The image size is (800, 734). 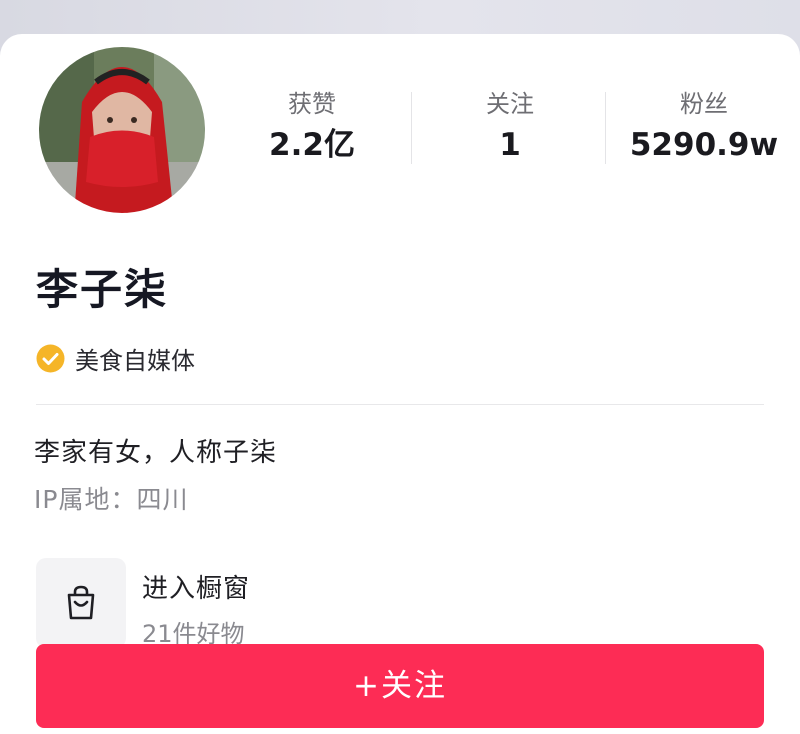 I want to click on stat-value: 1, so click(x=510, y=145).